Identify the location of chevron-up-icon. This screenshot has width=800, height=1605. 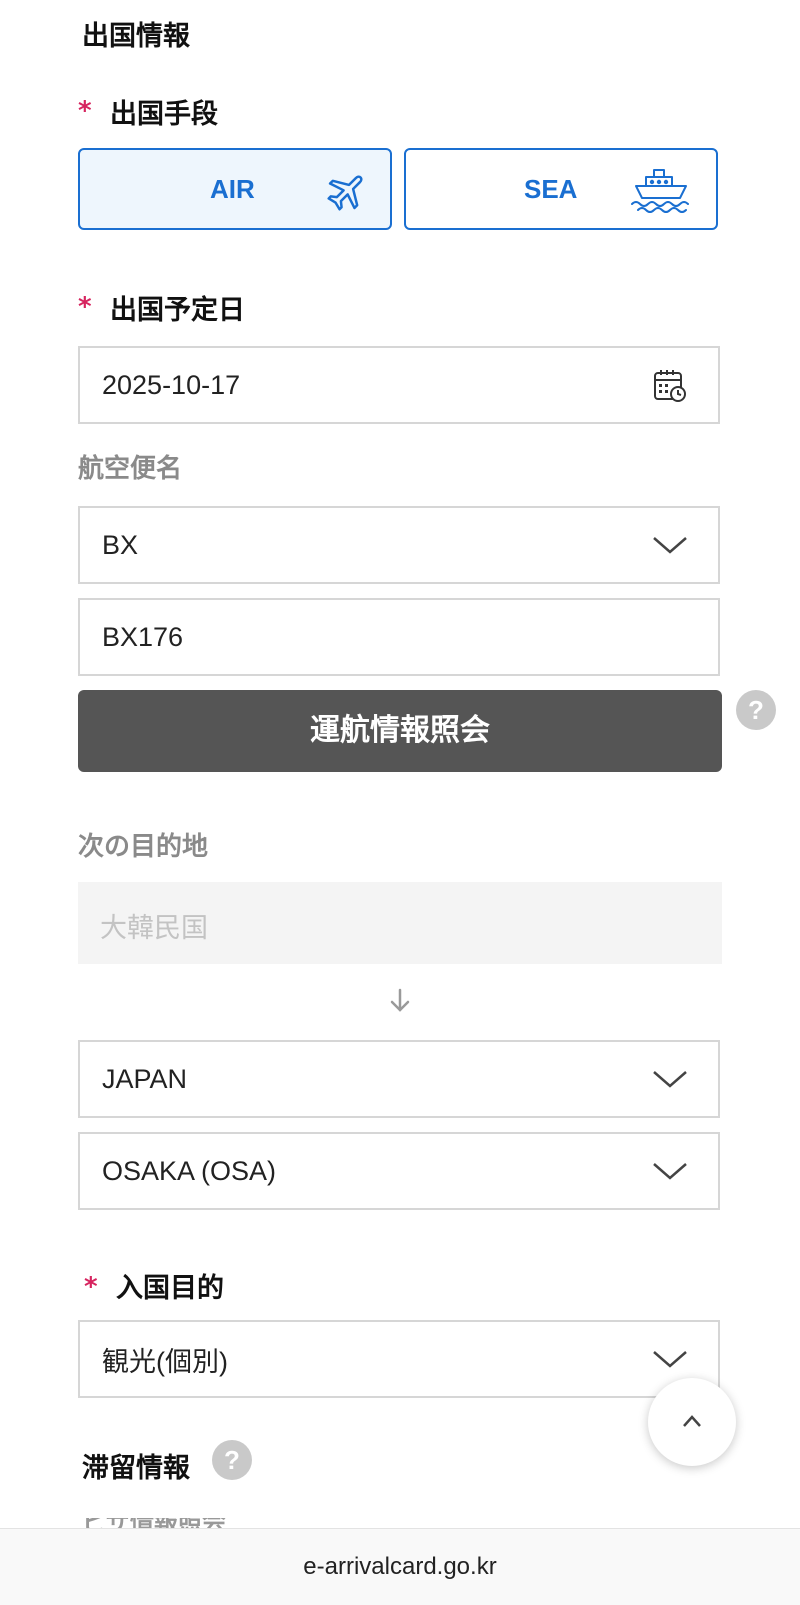
(692, 1421).